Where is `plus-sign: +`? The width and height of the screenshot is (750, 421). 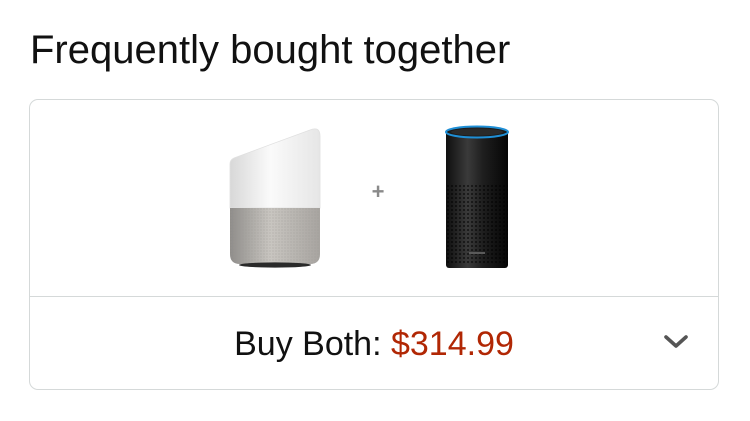 plus-sign: + is located at coordinates (378, 191).